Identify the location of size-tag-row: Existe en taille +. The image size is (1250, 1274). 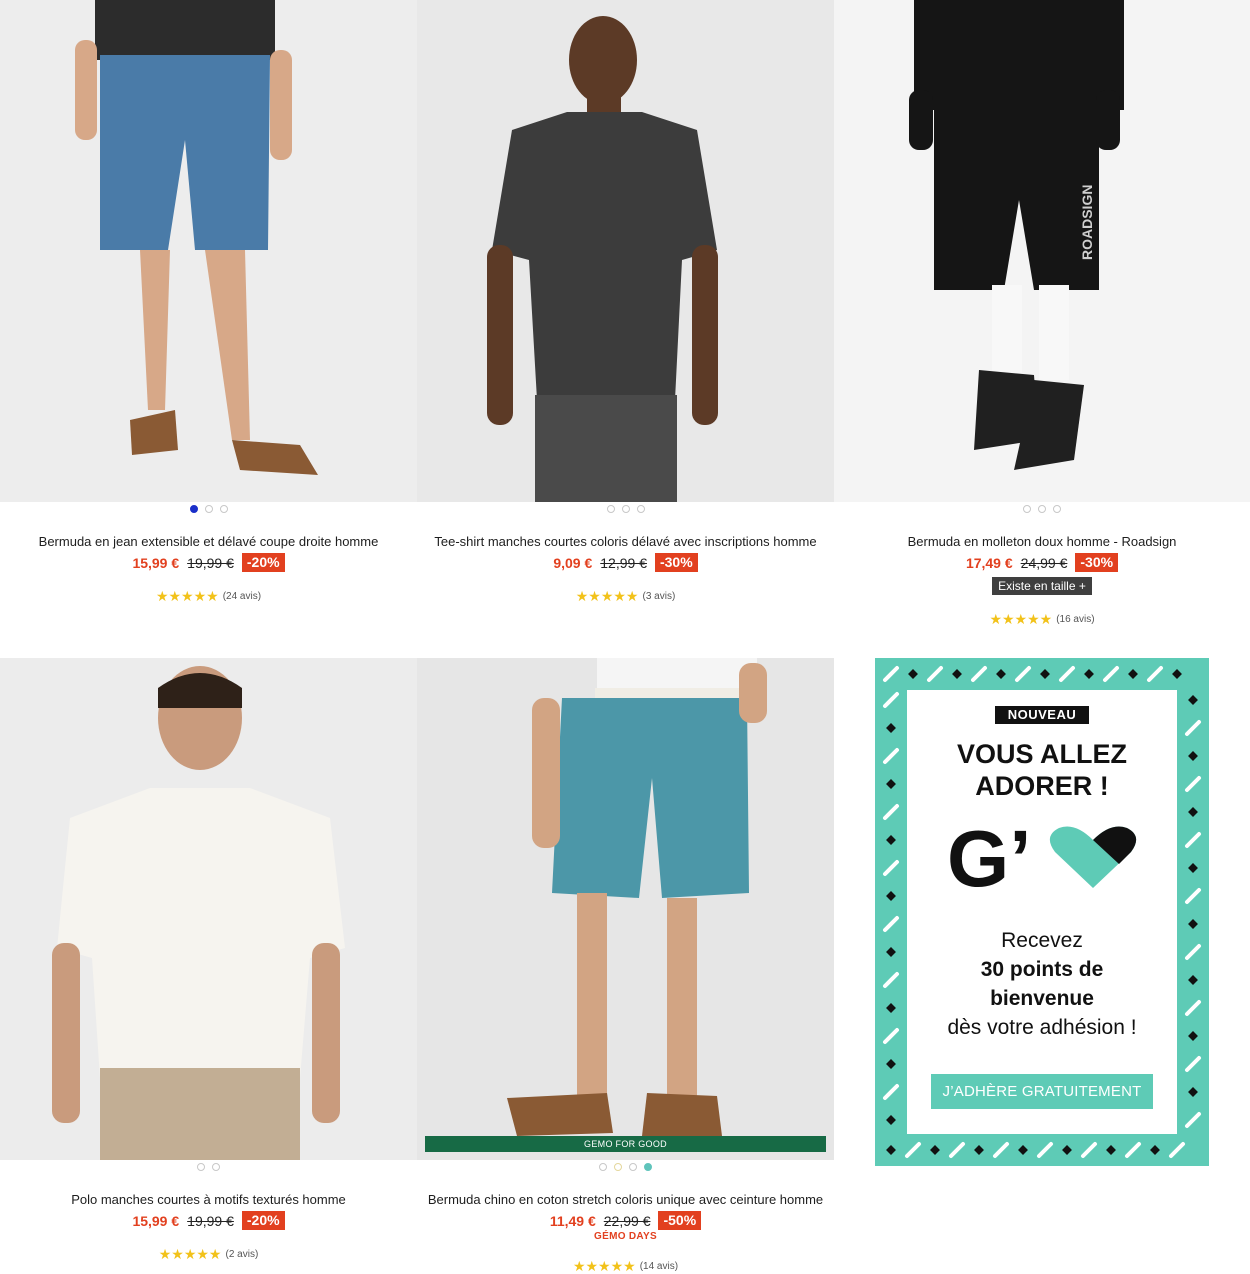
(1042, 586).